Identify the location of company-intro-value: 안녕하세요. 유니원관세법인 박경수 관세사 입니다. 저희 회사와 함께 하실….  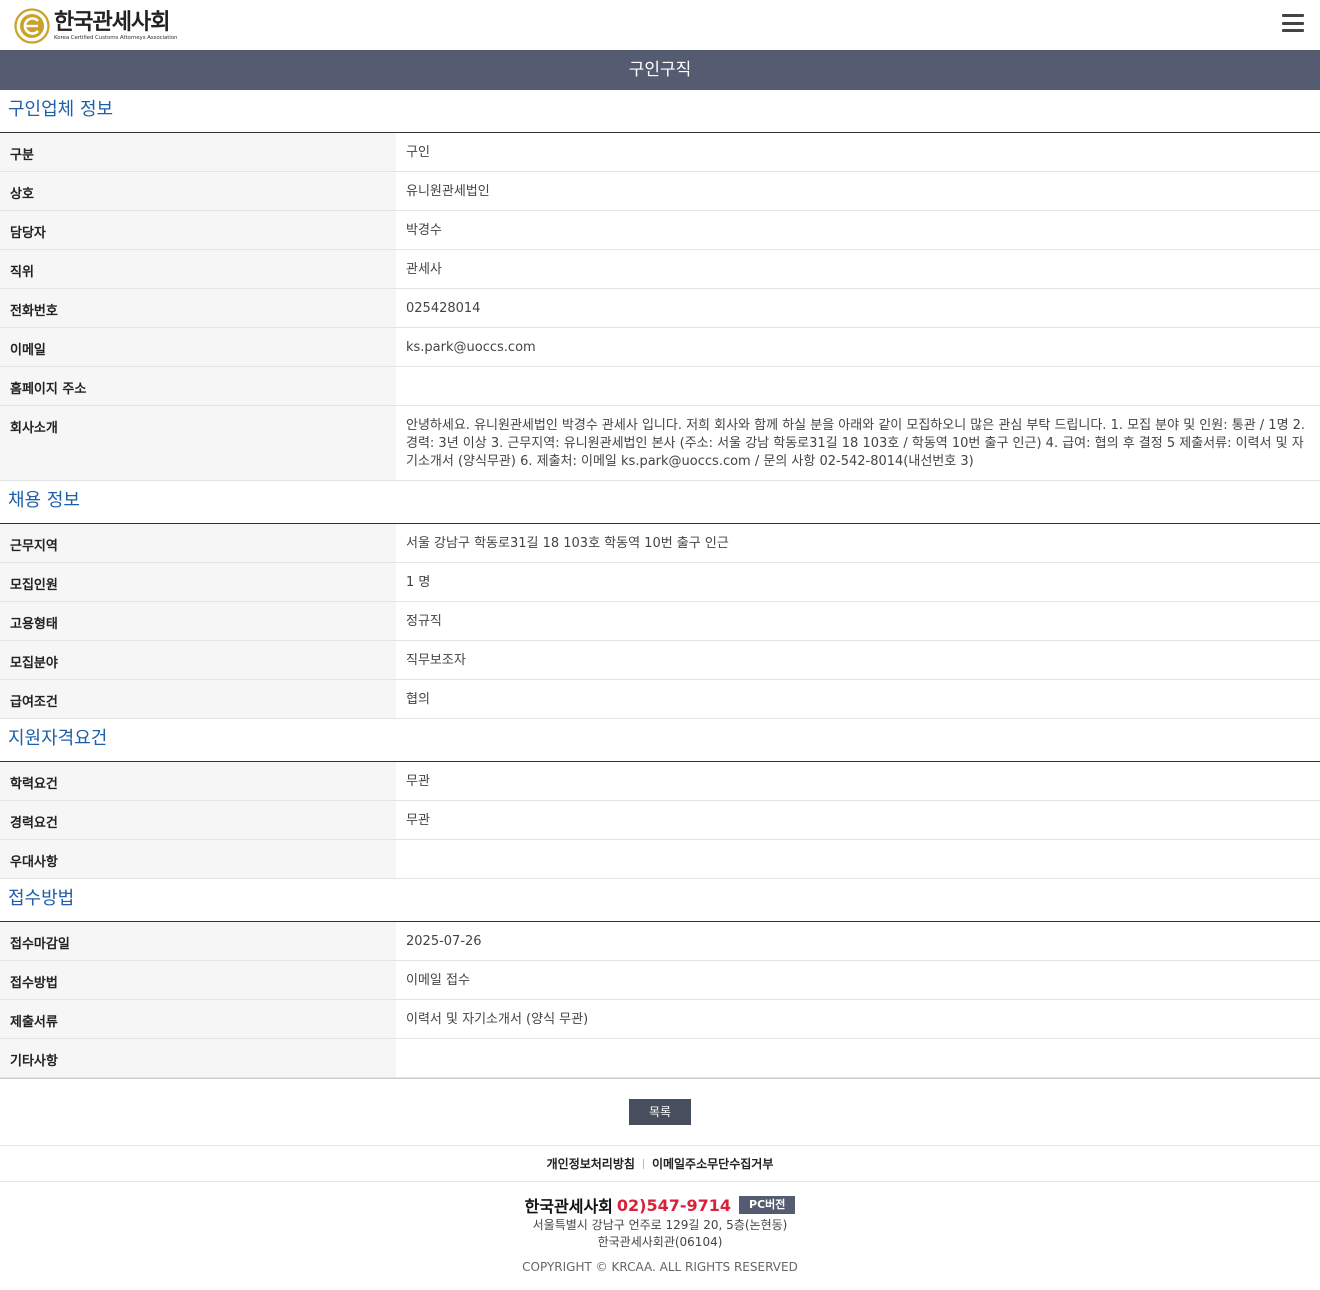
(856, 443).